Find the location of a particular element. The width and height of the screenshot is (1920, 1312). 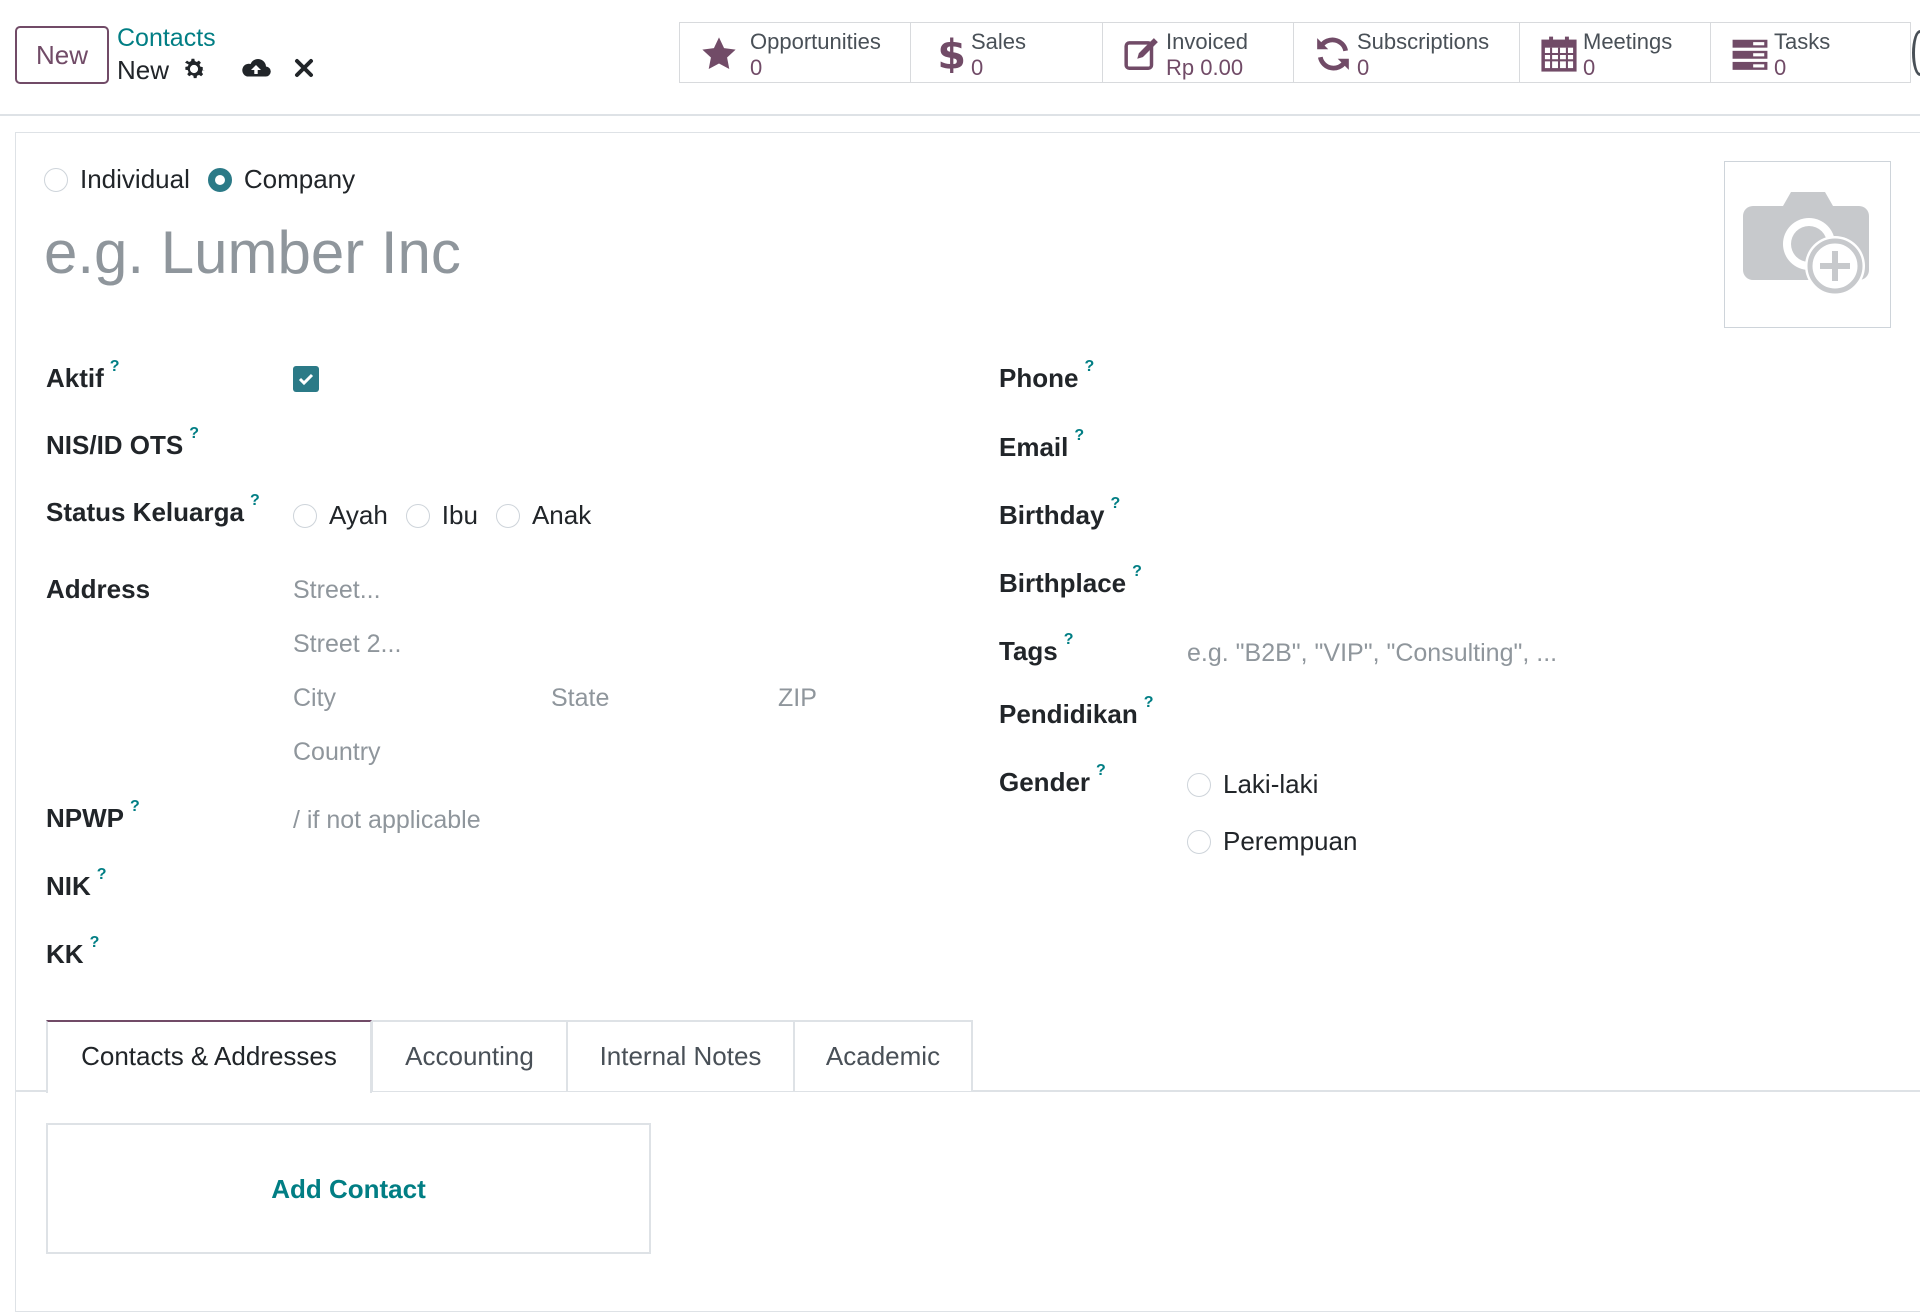

radio-ibu is located at coordinates (417, 515).